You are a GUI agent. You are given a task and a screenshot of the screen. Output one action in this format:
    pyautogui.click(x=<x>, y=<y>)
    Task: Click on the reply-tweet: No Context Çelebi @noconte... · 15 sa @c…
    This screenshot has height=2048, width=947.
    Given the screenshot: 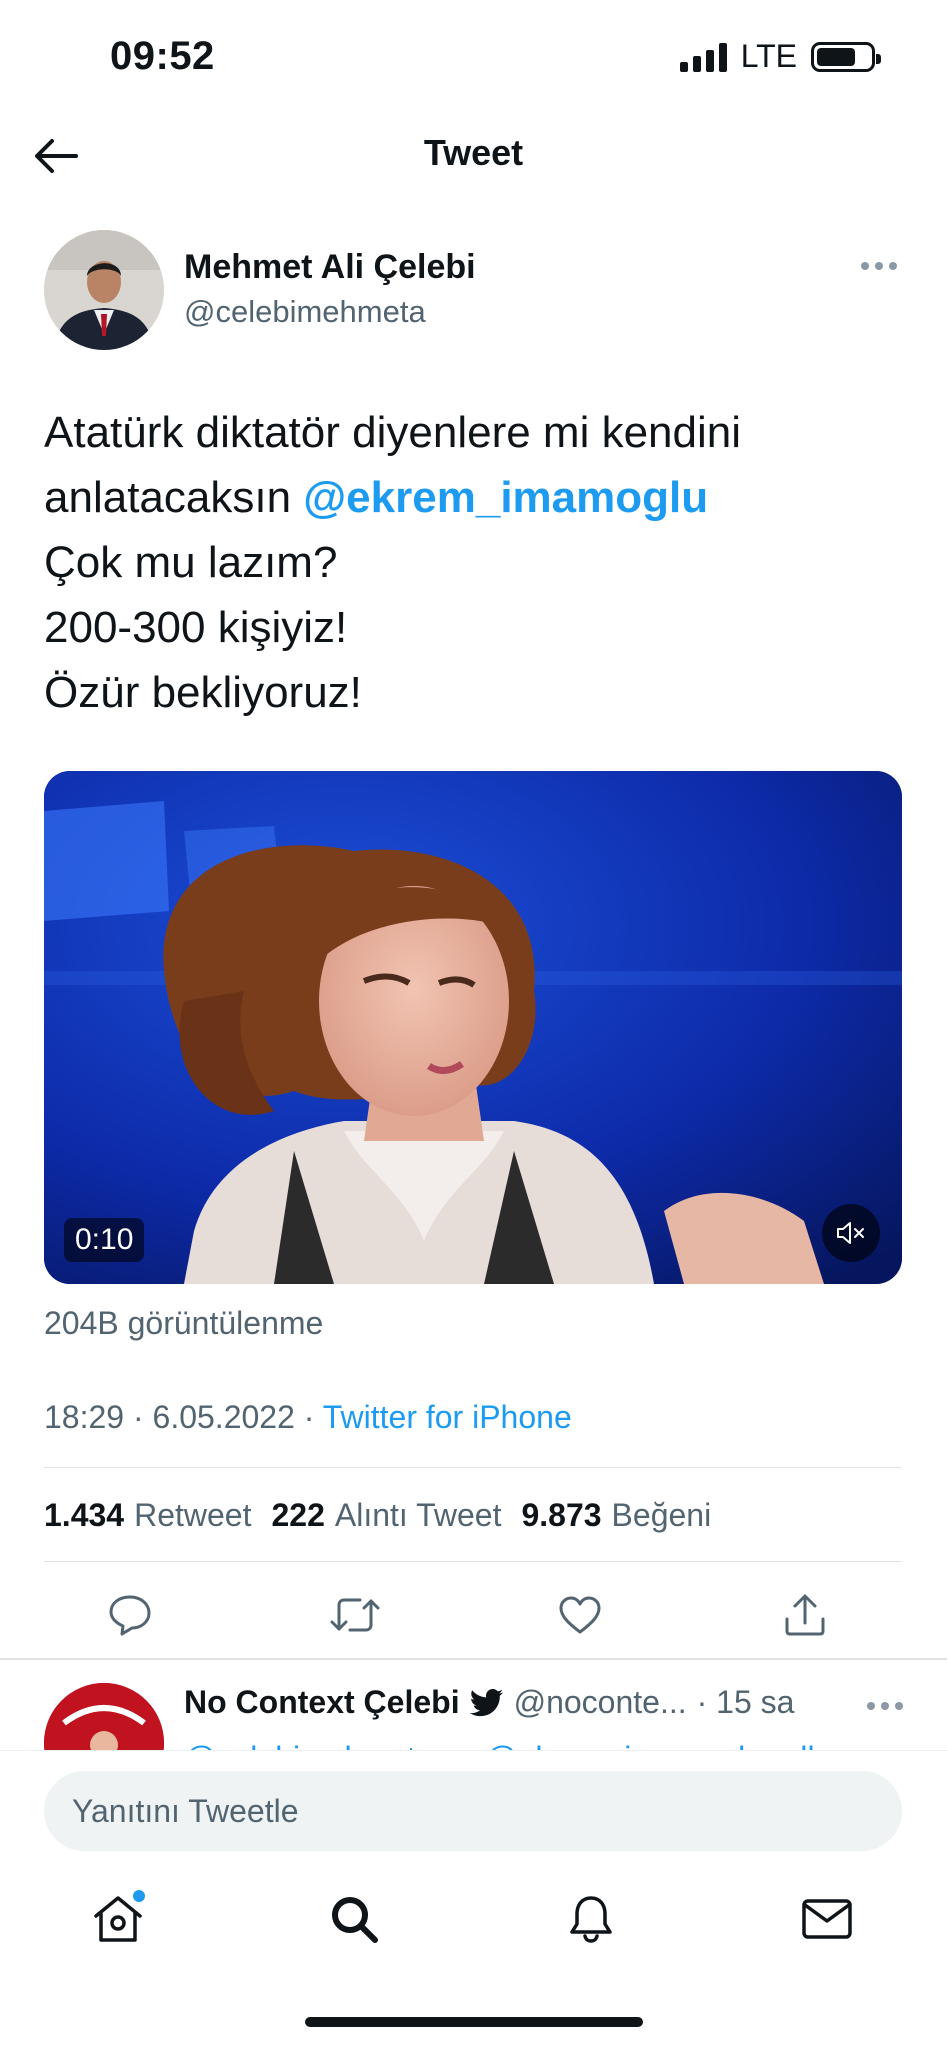 What is the action you would take?
    pyautogui.click(x=473, y=1705)
    